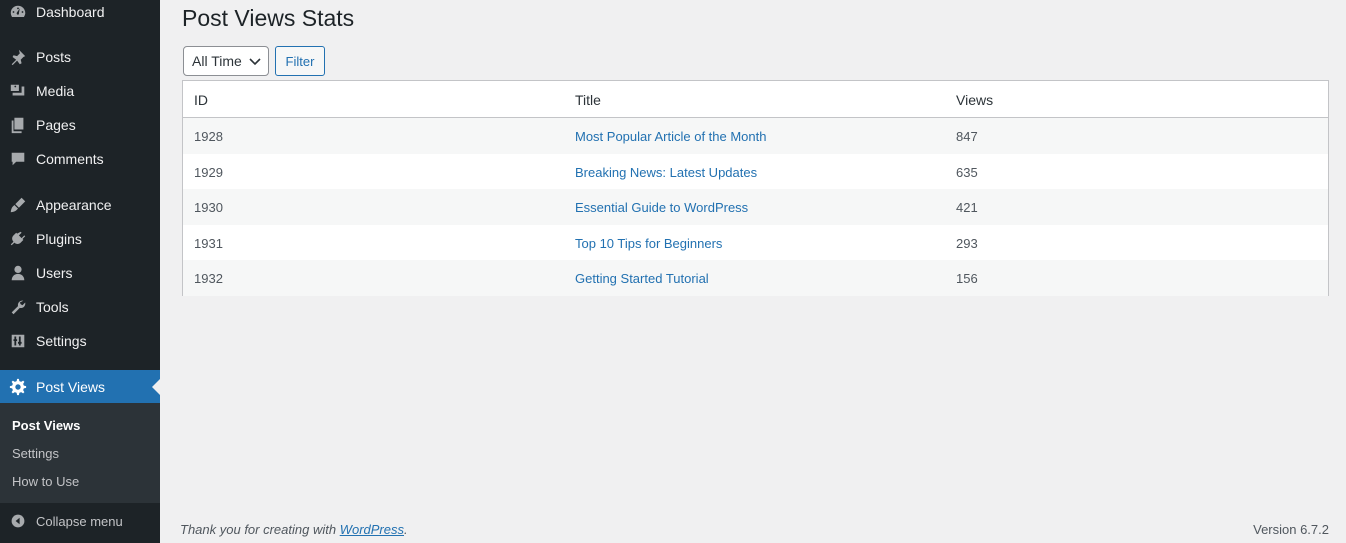 The image size is (1346, 543). I want to click on brush-icon, so click(18, 205).